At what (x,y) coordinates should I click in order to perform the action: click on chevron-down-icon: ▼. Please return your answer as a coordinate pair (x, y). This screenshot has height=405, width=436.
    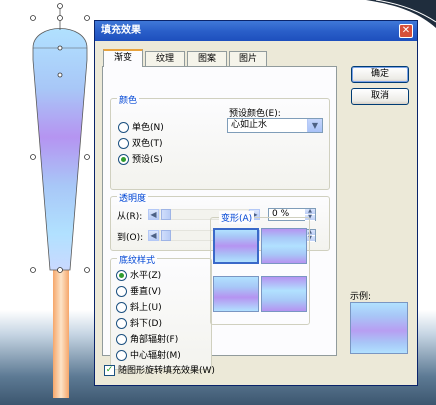
    Looking at the image, I should click on (314, 125).